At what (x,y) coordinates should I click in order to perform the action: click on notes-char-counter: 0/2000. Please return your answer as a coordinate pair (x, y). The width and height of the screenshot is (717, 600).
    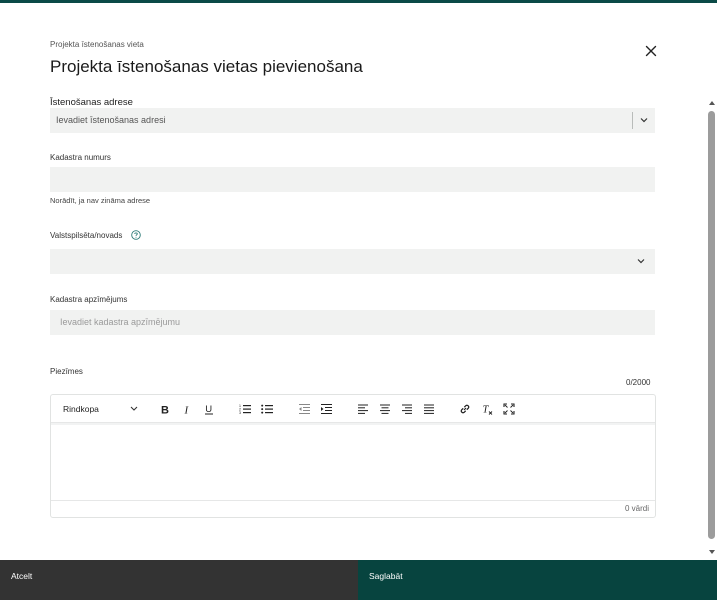
    Looking at the image, I should click on (638, 382).